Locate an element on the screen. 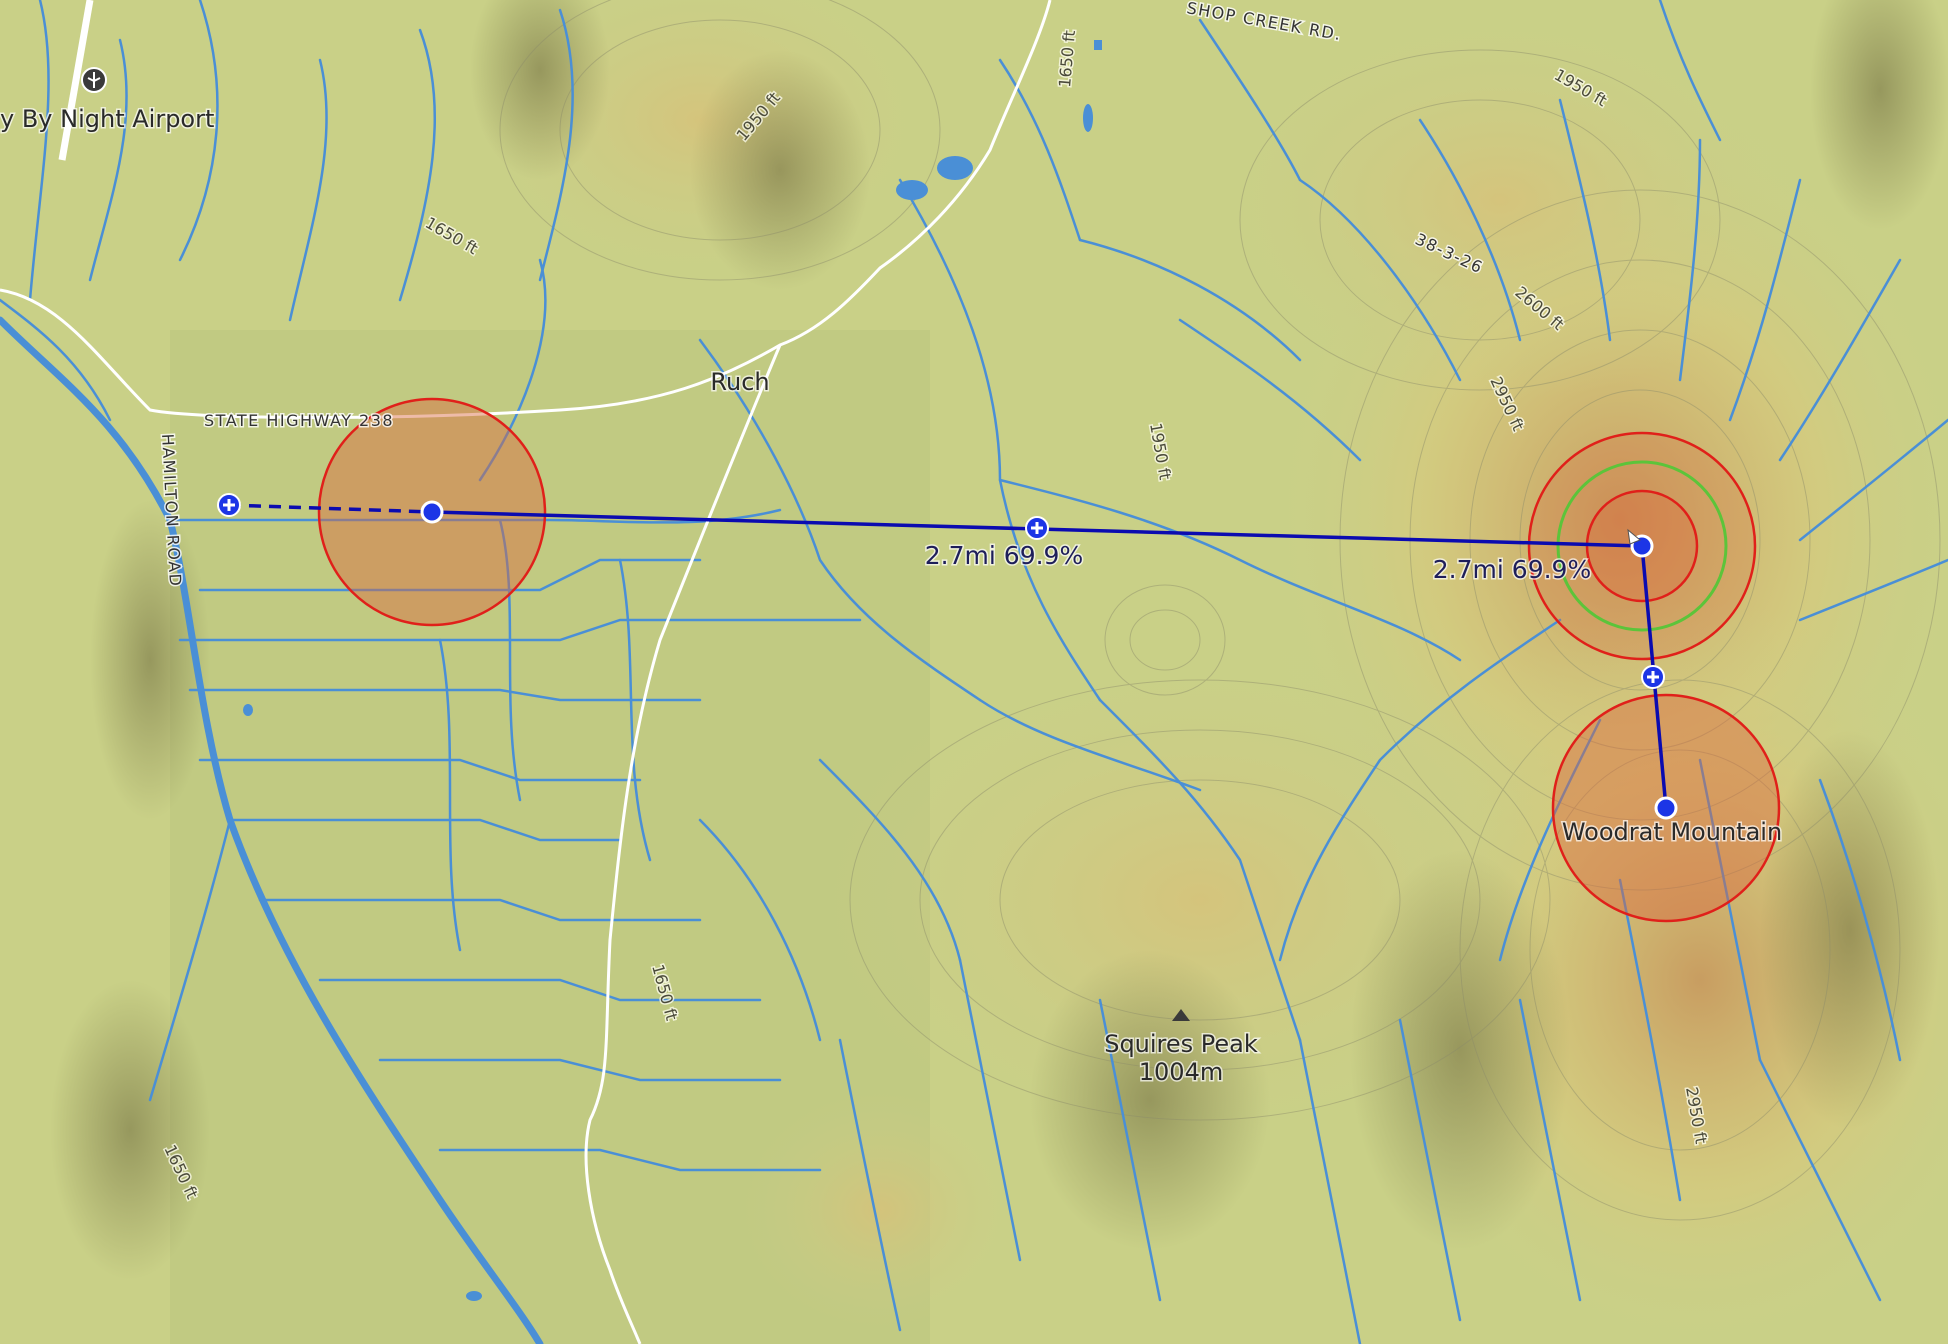 This screenshot has width=1948, height=1344. highway-label: STATE HIGHWAY 238 is located at coordinates (299, 420).